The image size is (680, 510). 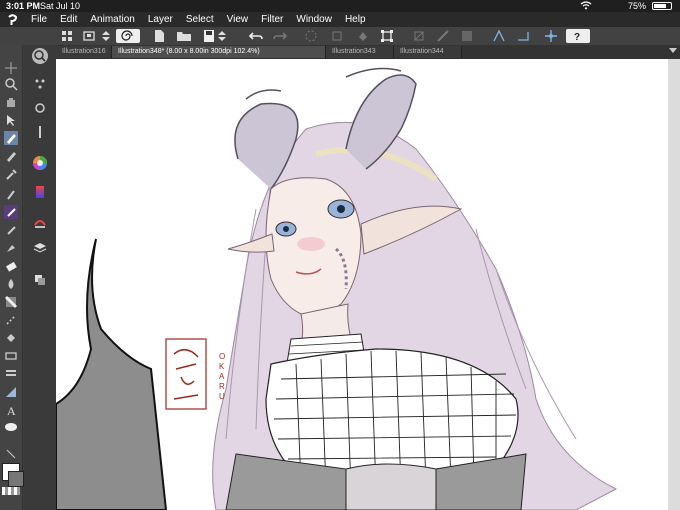 I want to click on tab-illustration344: Illustration344, so click(x=428, y=52).